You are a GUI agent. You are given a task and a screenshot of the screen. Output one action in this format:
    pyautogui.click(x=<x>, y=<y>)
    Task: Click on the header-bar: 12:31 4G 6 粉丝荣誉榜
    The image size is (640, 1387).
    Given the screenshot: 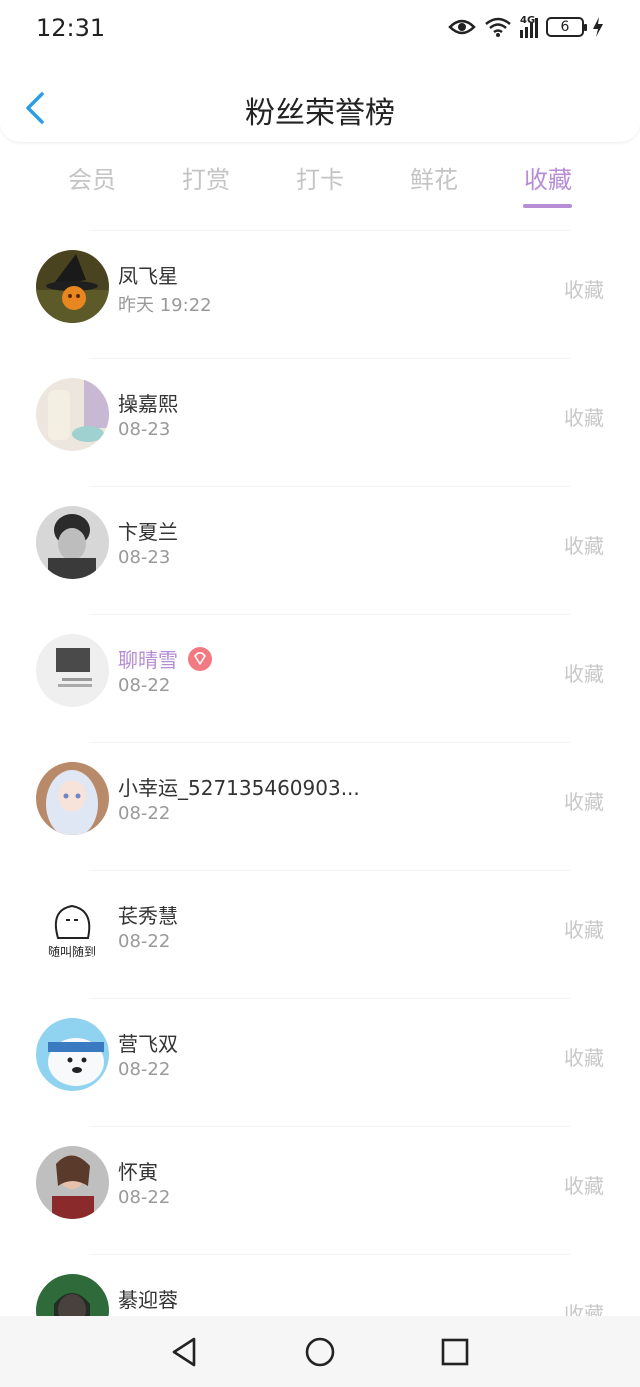 What is the action you would take?
    pyautogui.click(x=320, y=71)
    